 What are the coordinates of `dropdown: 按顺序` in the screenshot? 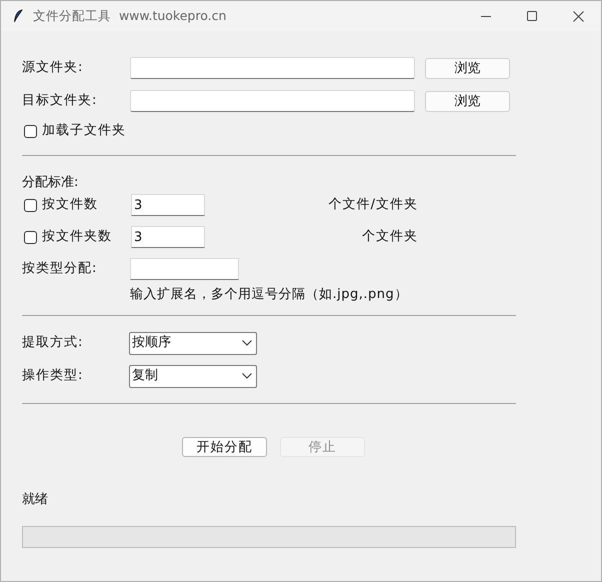 It's located at (193, 343).